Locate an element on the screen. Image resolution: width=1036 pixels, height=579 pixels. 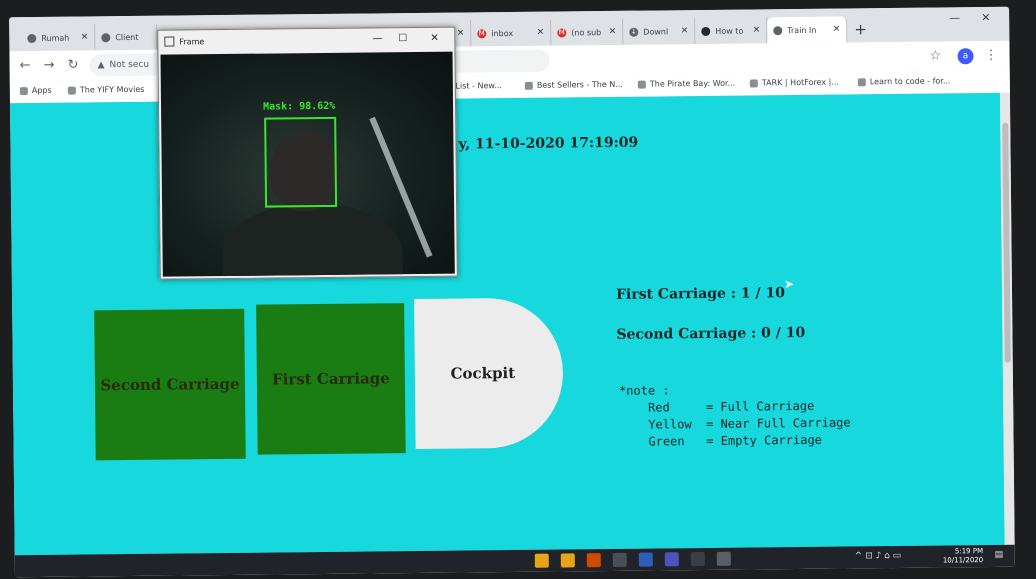
taskbar-clock: 5:19 PM 10/11/2020 is located at coordinates (963, 556).